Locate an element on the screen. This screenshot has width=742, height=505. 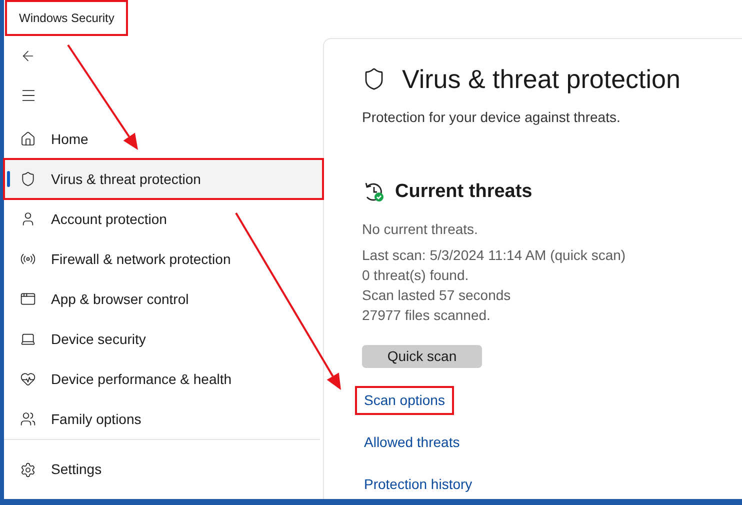
nav-item: Home is located at coordinates (163, 139).